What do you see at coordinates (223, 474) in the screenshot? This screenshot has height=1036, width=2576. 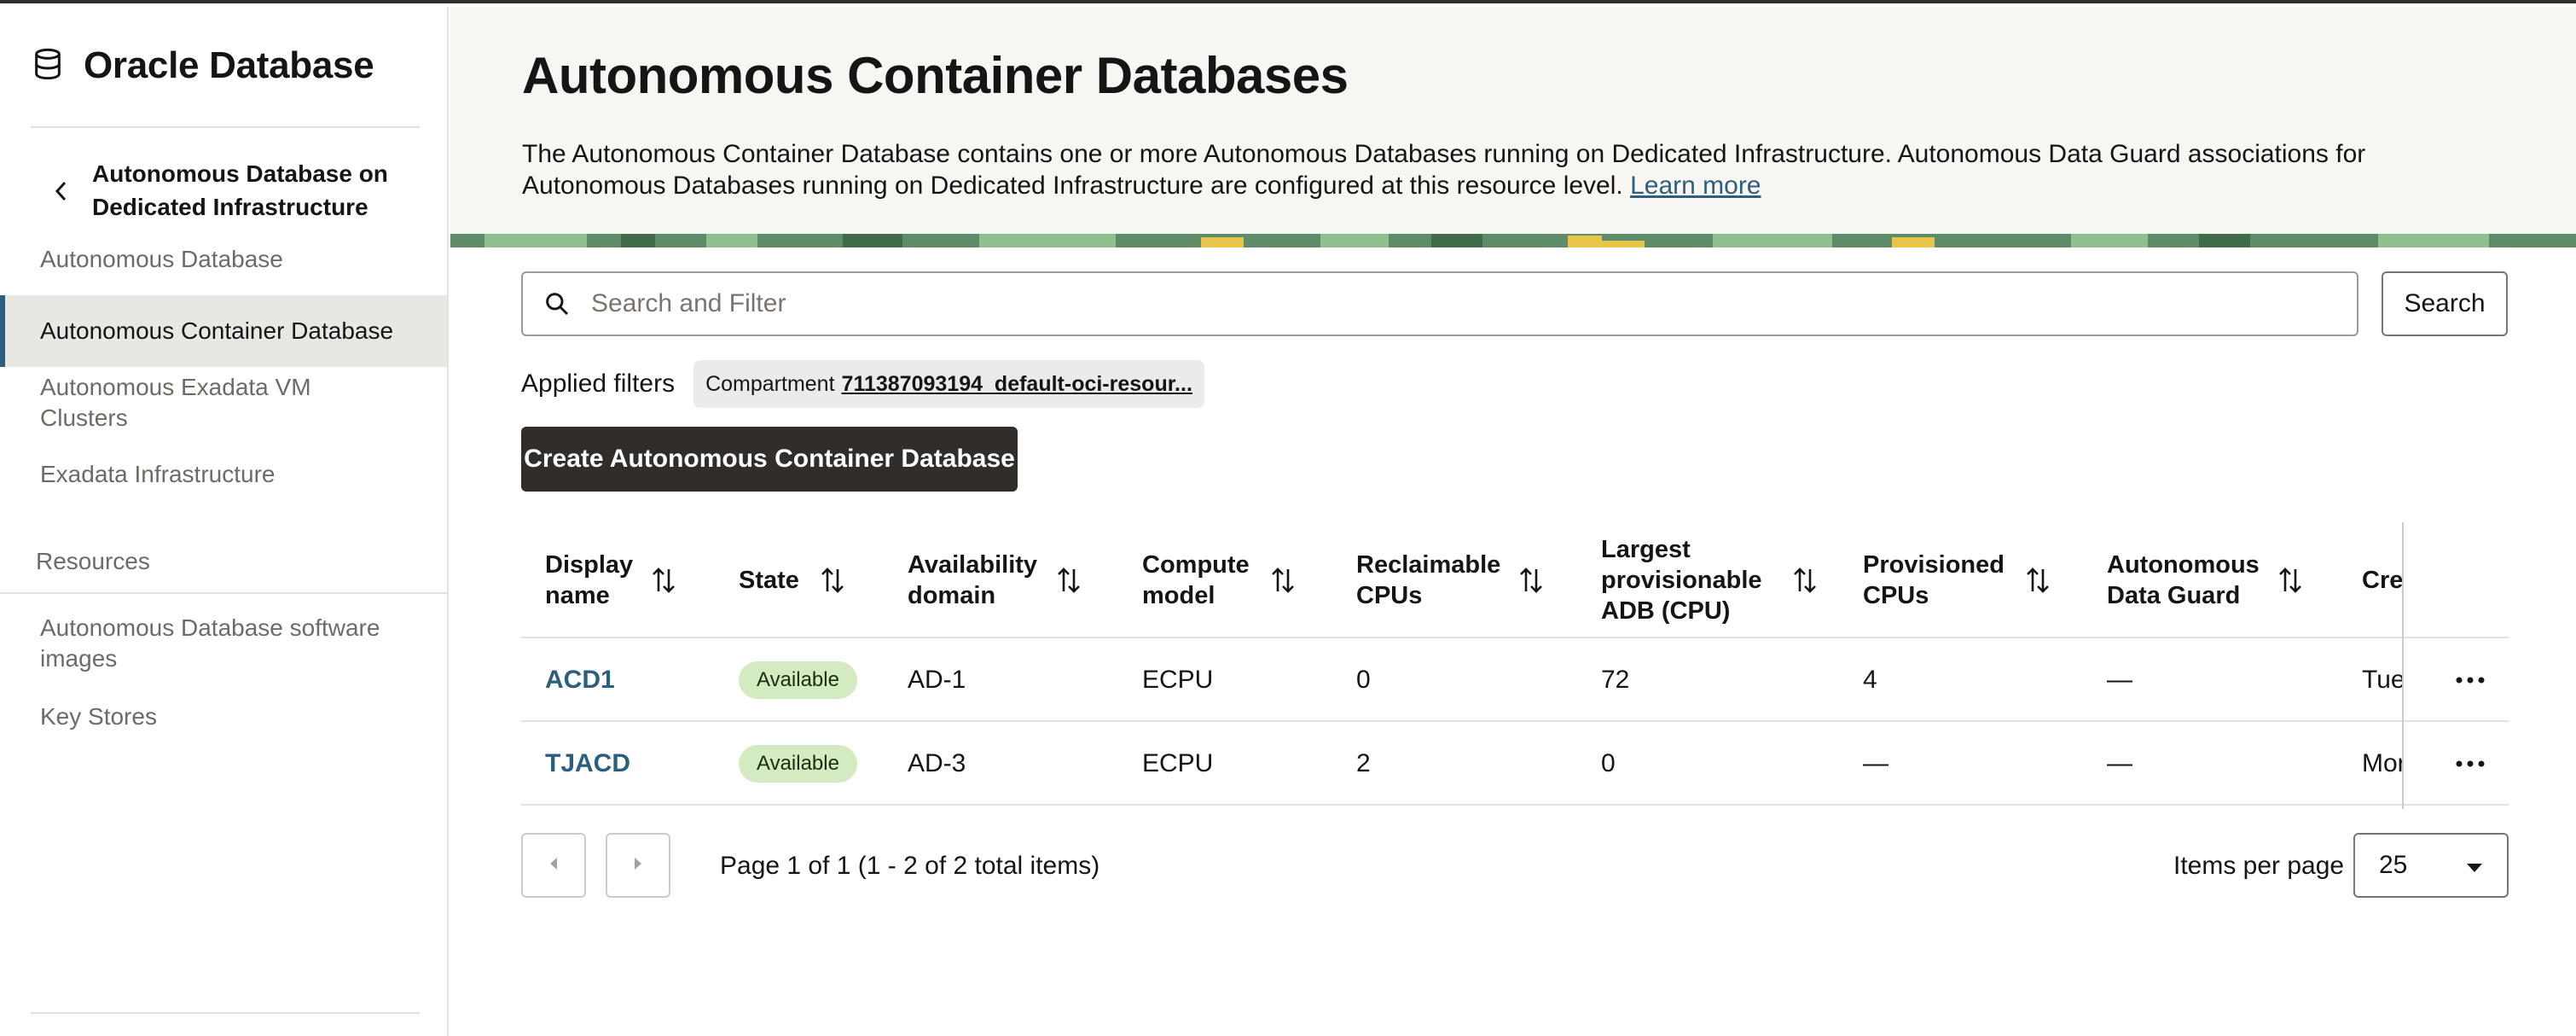 I see `sidebar-item-exadata-infrastructure: Exadata Infrastructure` at bounding box center [223, 474].